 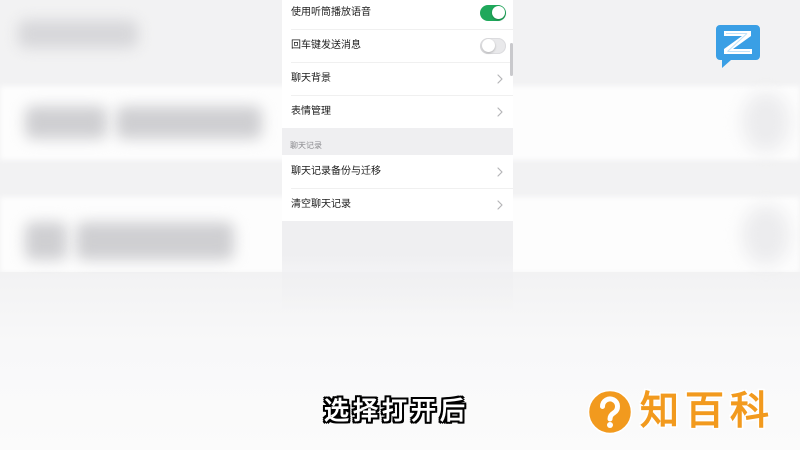 I want to click on watermark-text: 知百科, so click(x=708, y=411).